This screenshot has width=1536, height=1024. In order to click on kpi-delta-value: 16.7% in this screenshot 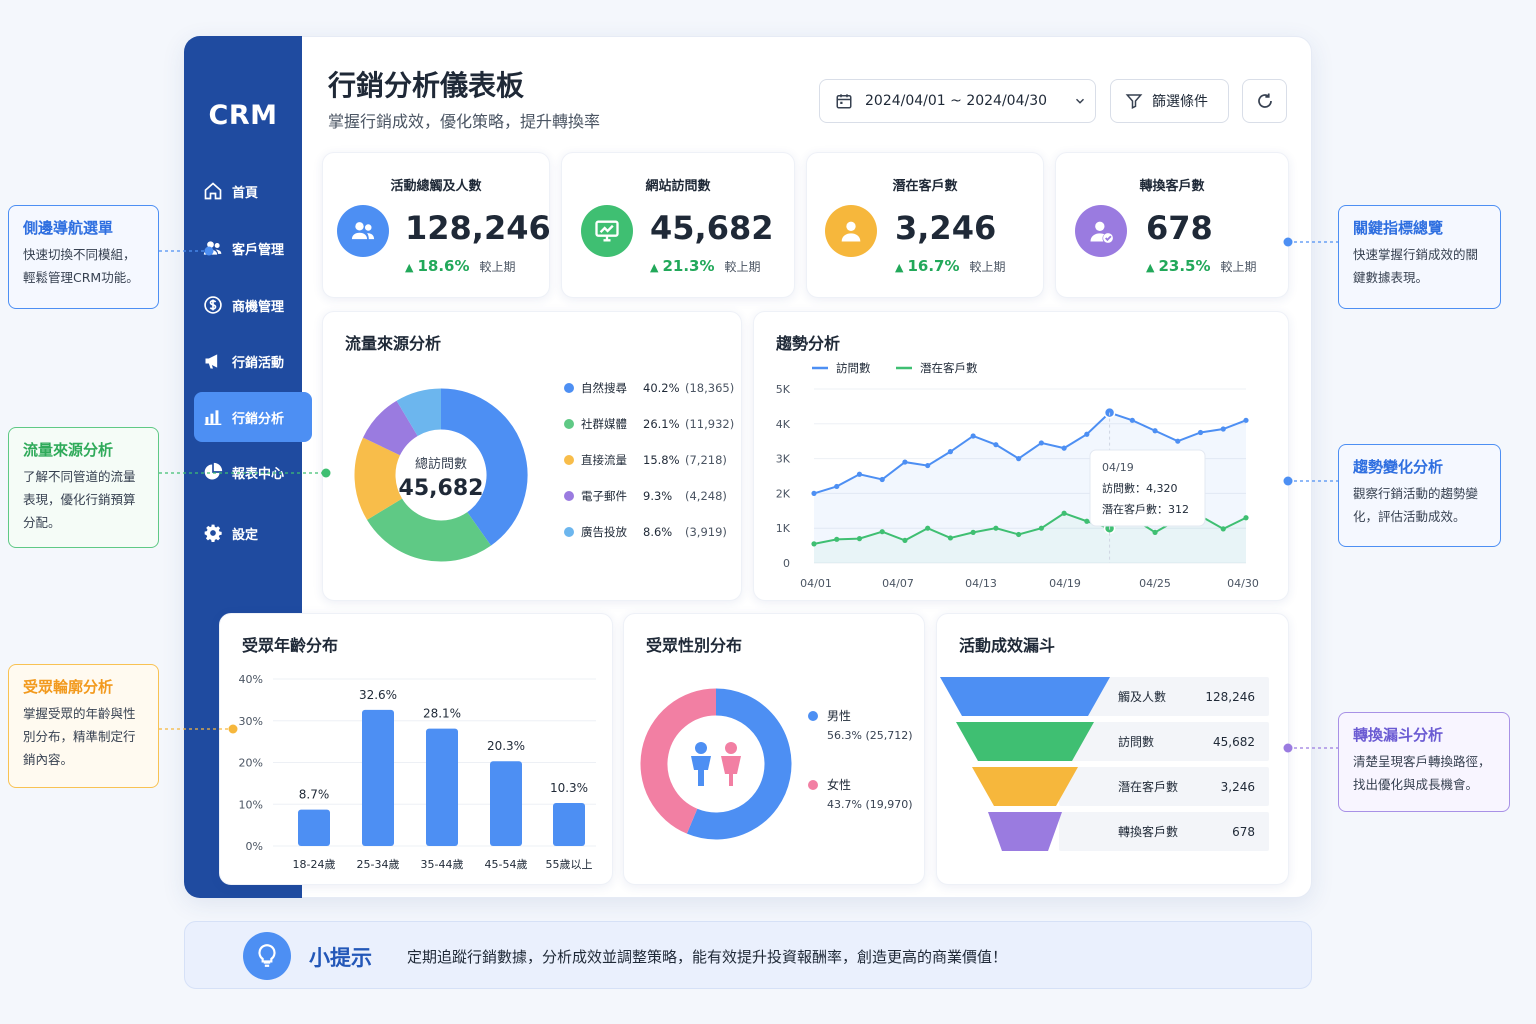, I will do `click(933, 266)`.